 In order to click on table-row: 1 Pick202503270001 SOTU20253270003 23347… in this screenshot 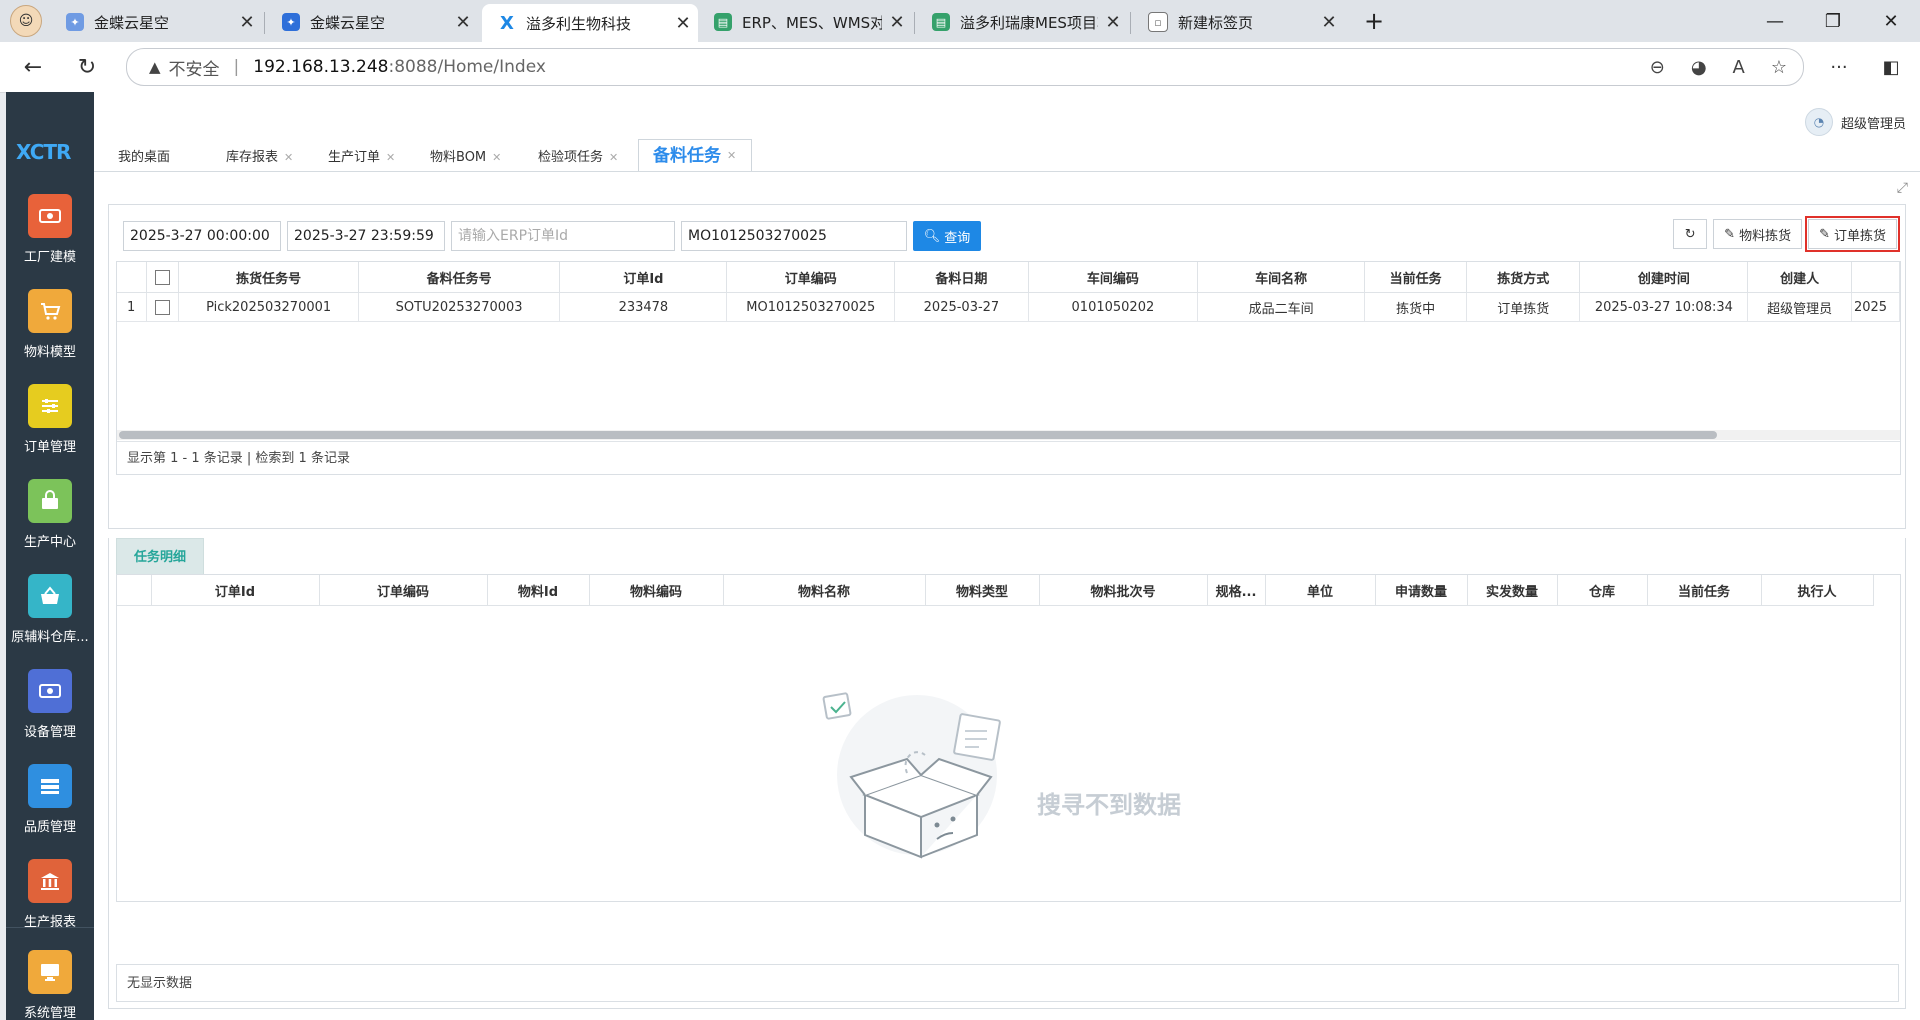, I will do `click(1008, 307)`.